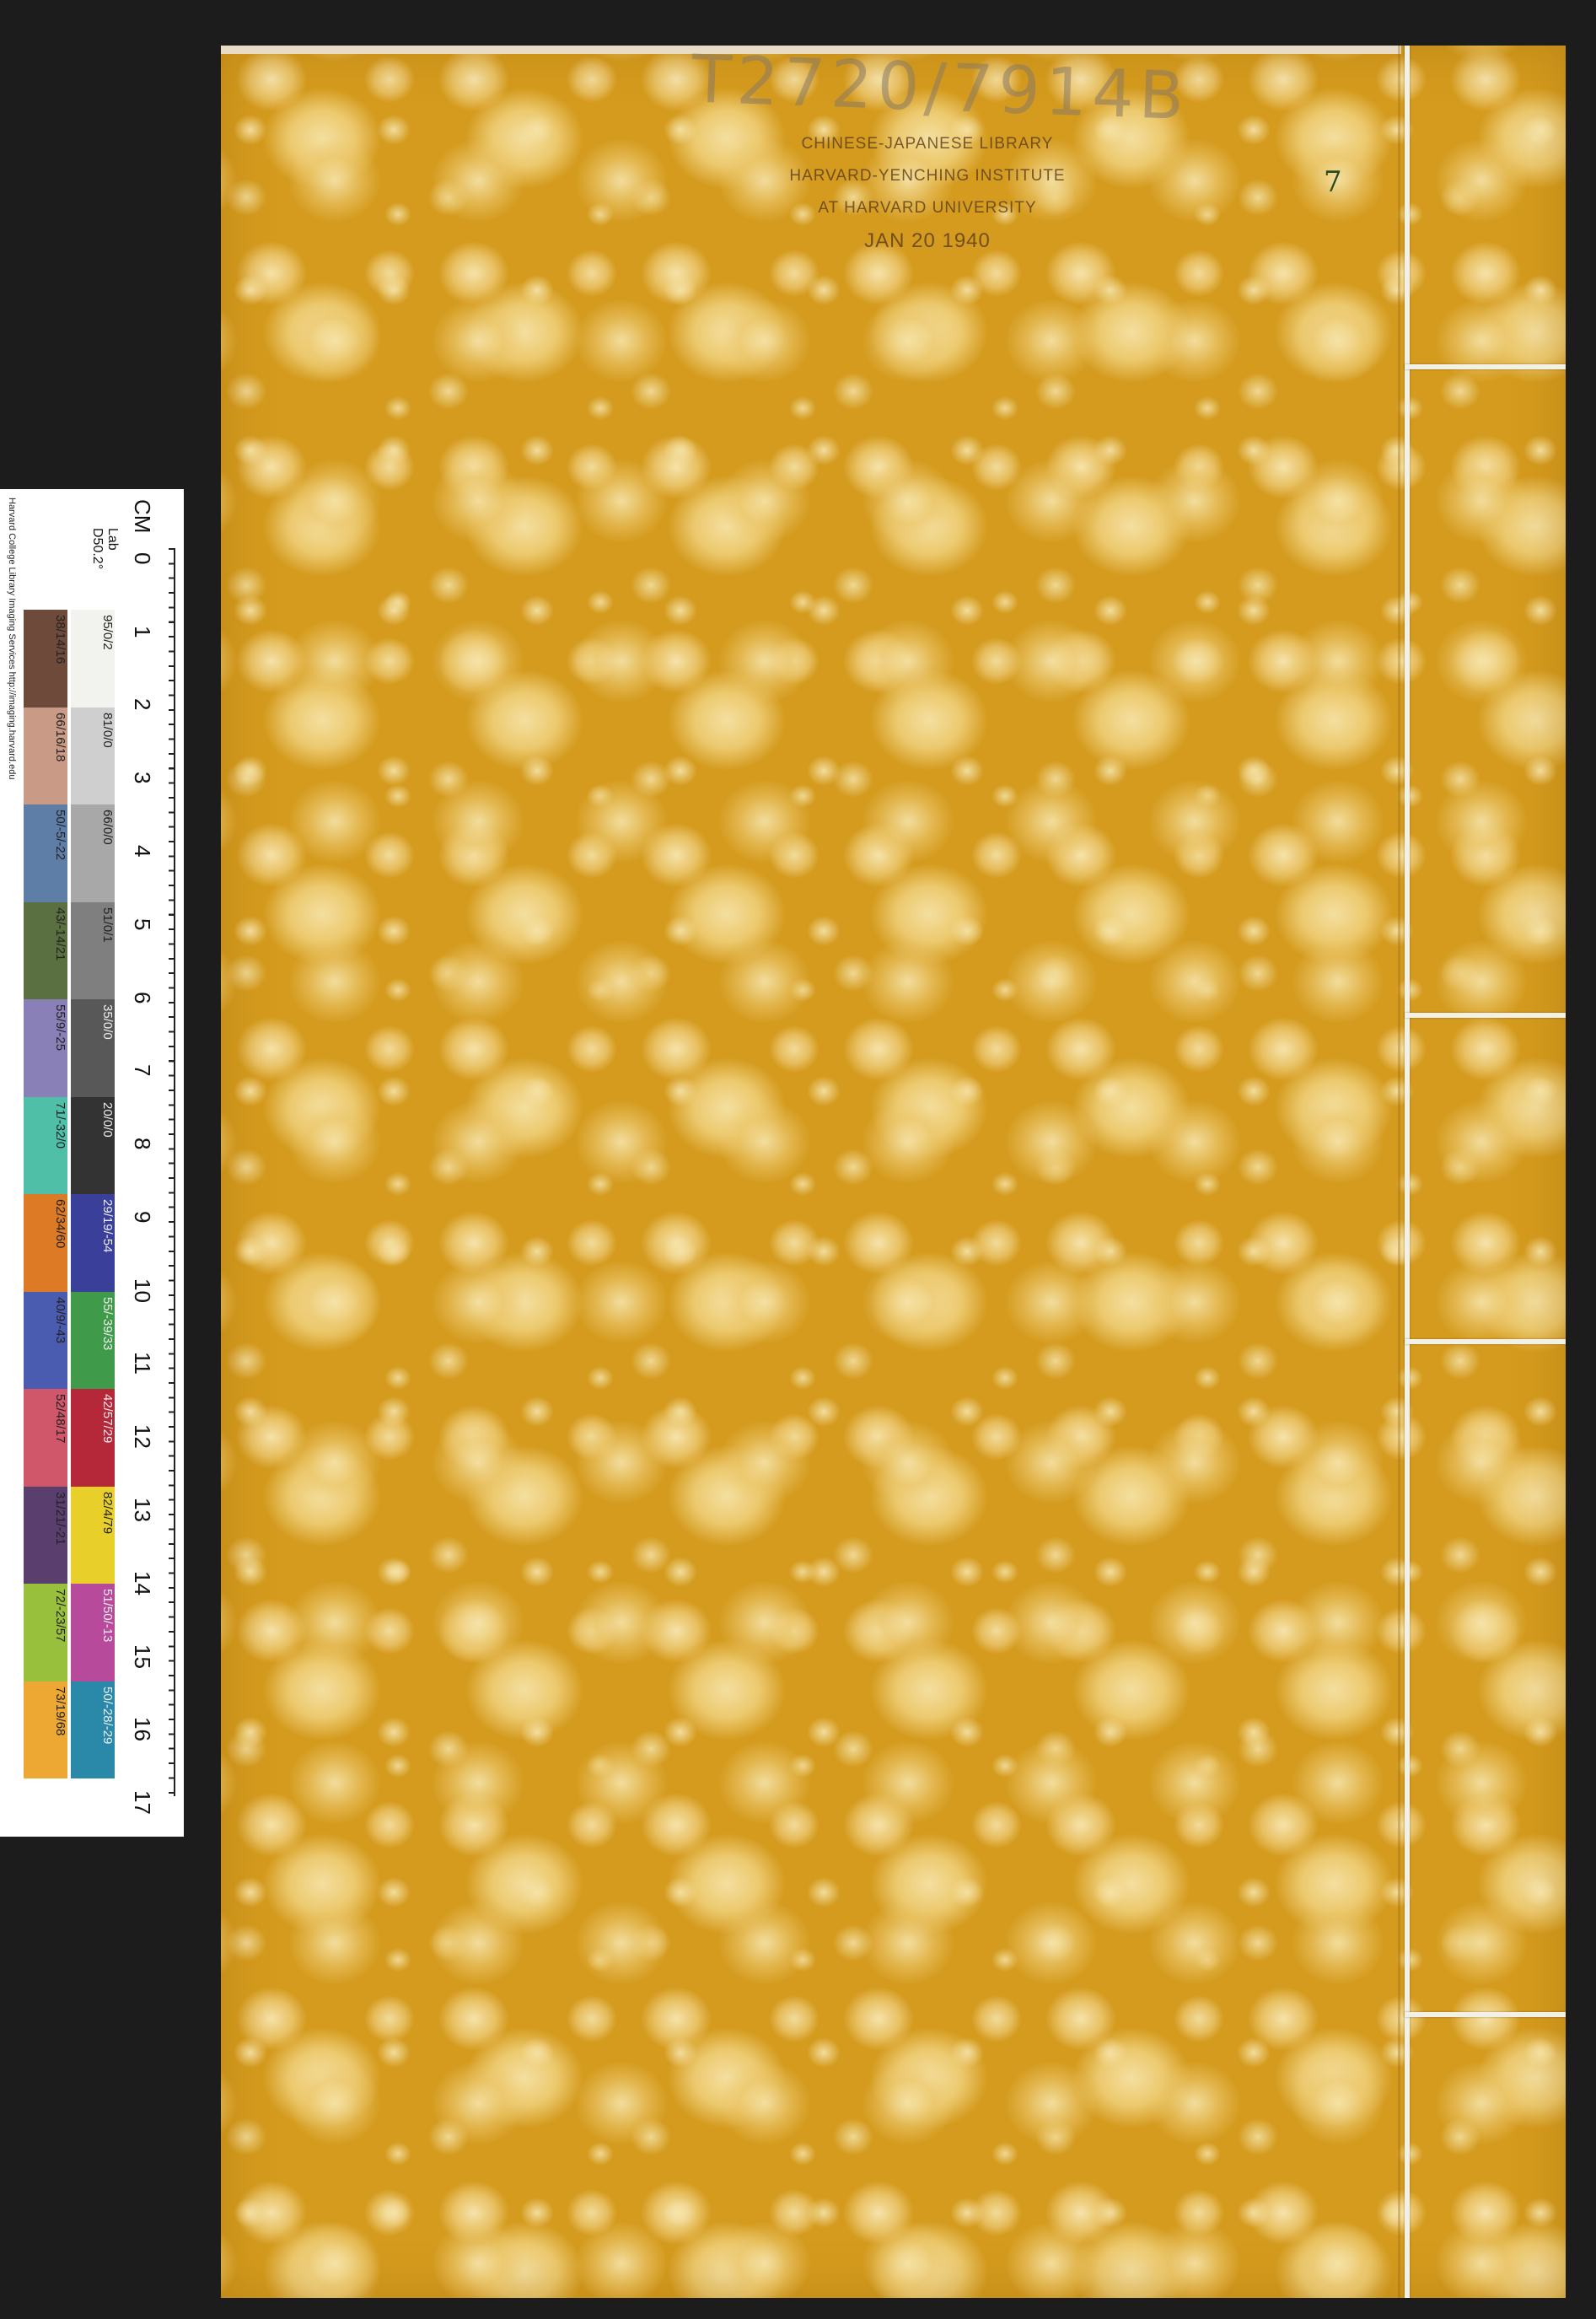 The image size is (1596, 2319). Describe the element at coordinates (93, 659) in the screenshot. I see `gray-patch: 95/0/2` at that location.